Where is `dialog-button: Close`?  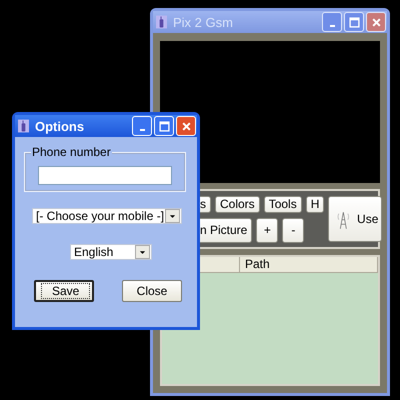 dialog-button: Close is located at coordinates (152, 291).